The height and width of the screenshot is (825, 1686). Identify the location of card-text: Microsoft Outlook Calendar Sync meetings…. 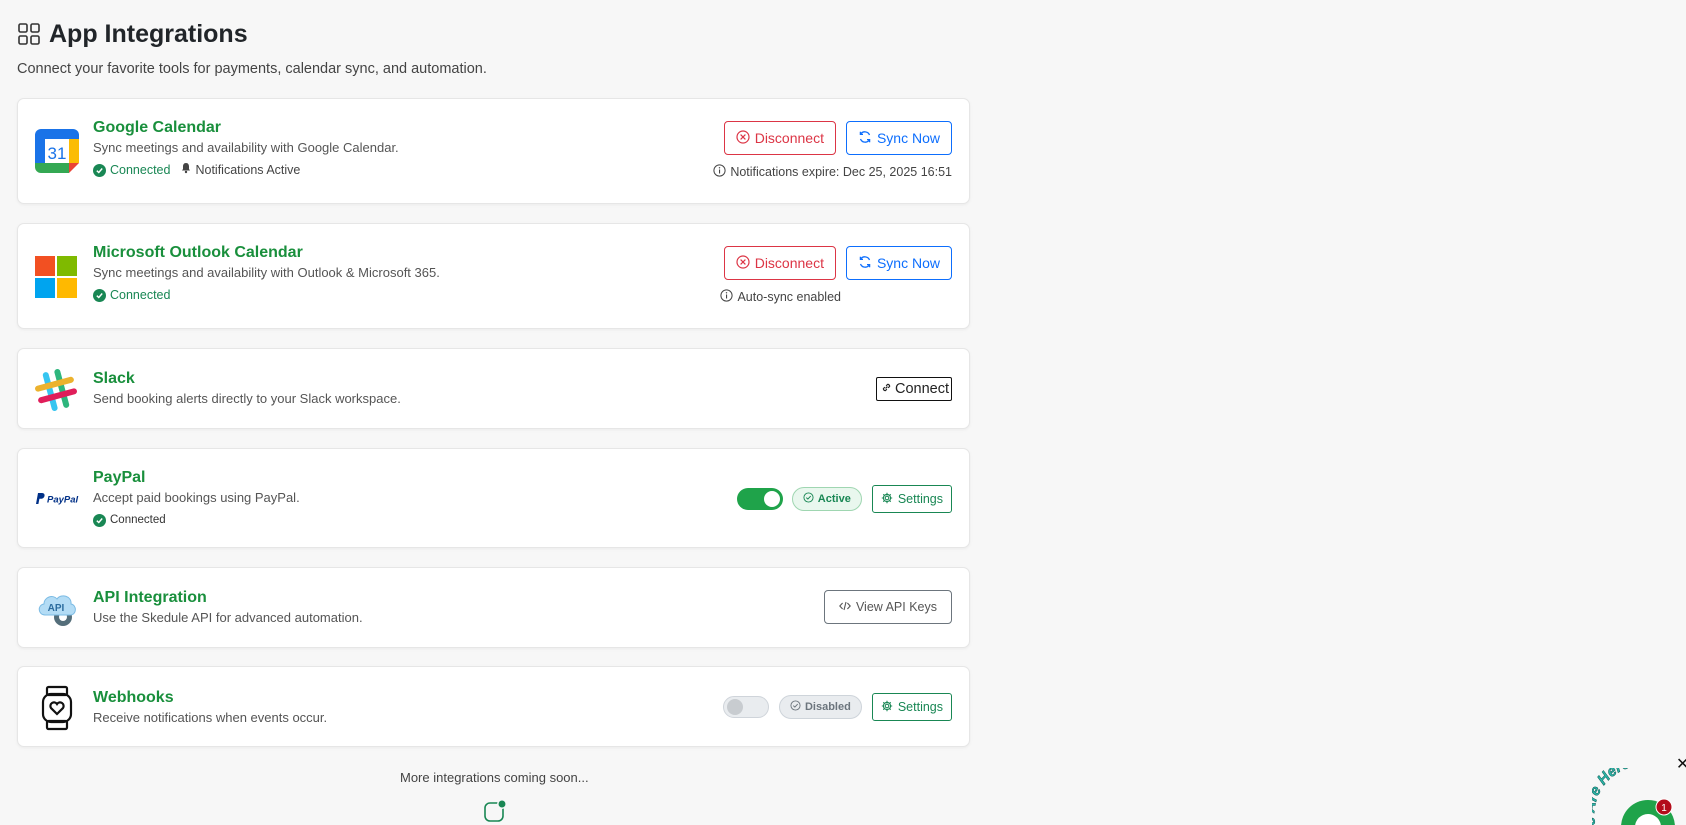
(266, 273).